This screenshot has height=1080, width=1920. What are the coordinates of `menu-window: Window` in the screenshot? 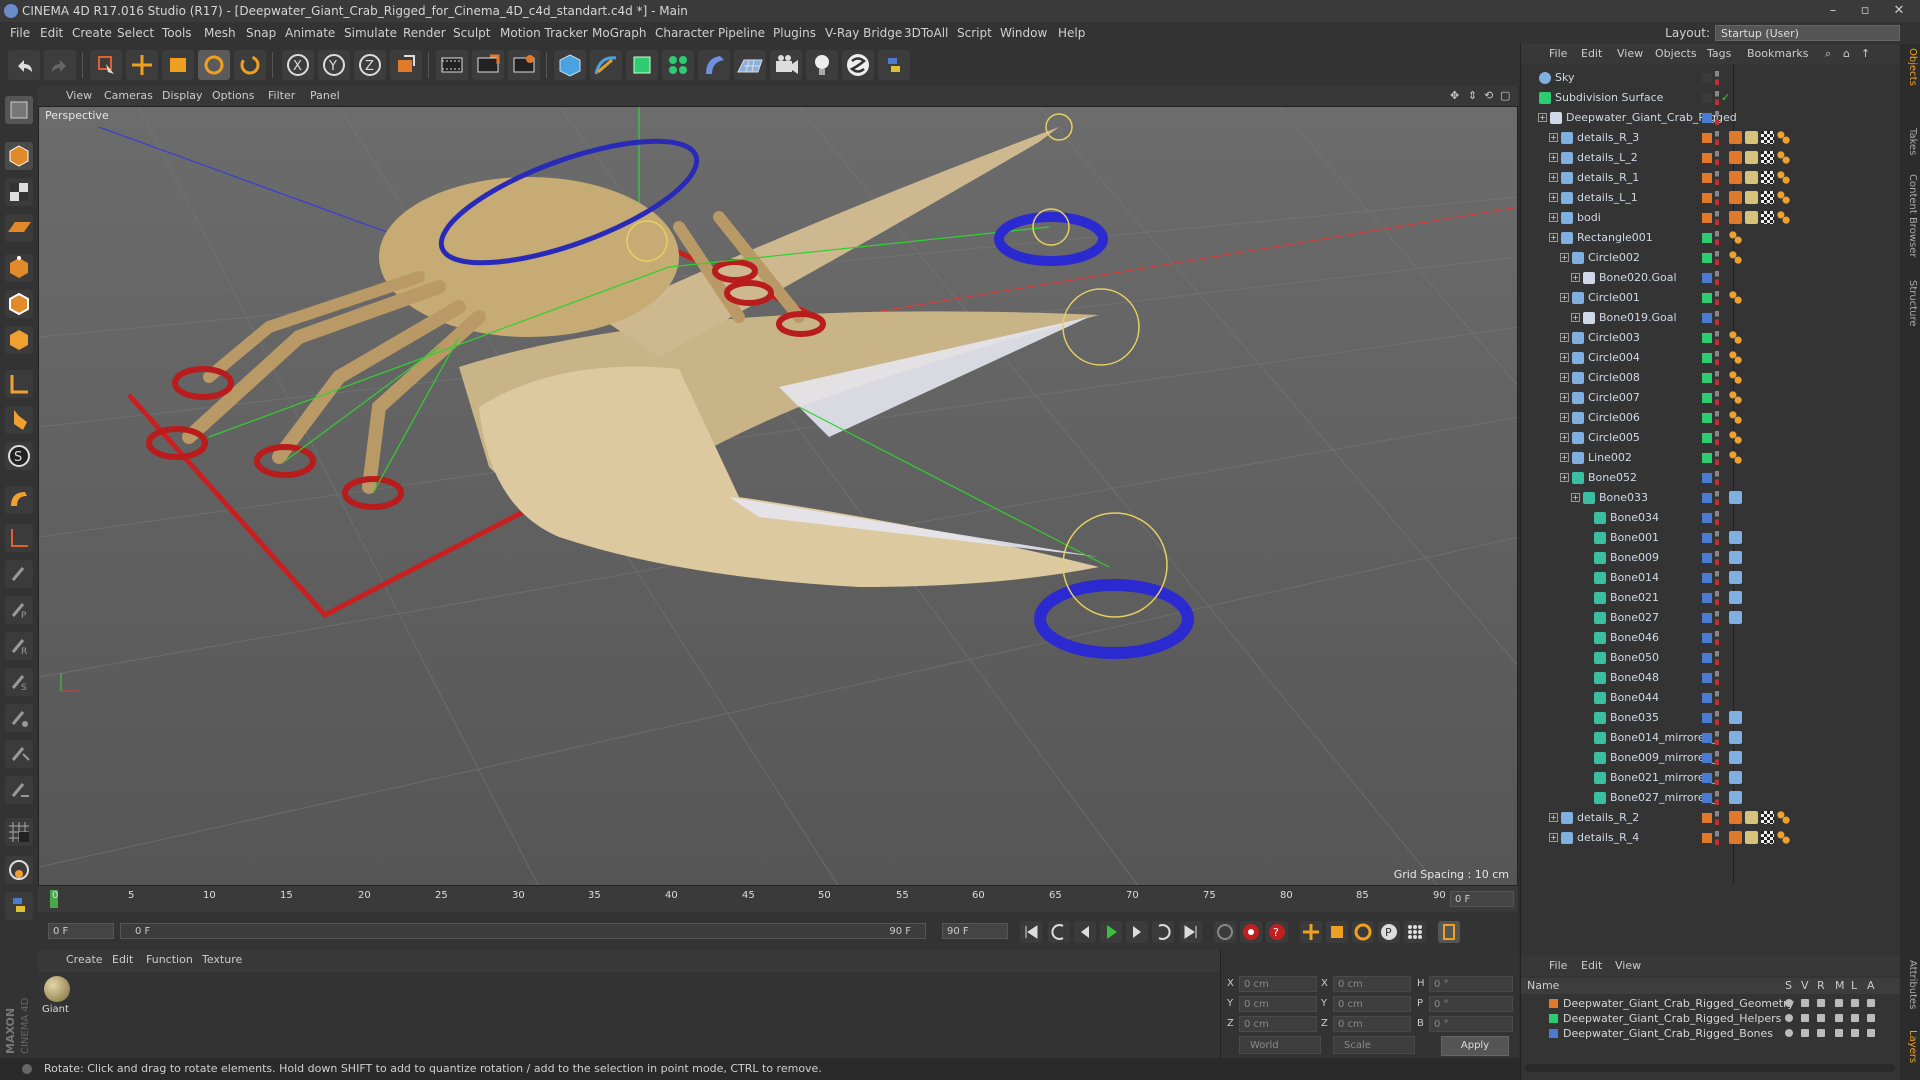 It's located at (1023, 33).